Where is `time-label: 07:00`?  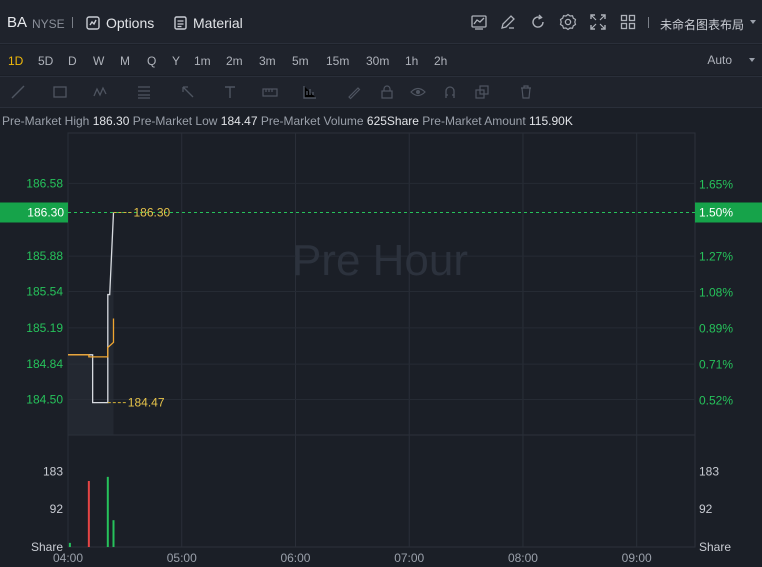
time-label: 07:00 is located at coordinates (409, 558).